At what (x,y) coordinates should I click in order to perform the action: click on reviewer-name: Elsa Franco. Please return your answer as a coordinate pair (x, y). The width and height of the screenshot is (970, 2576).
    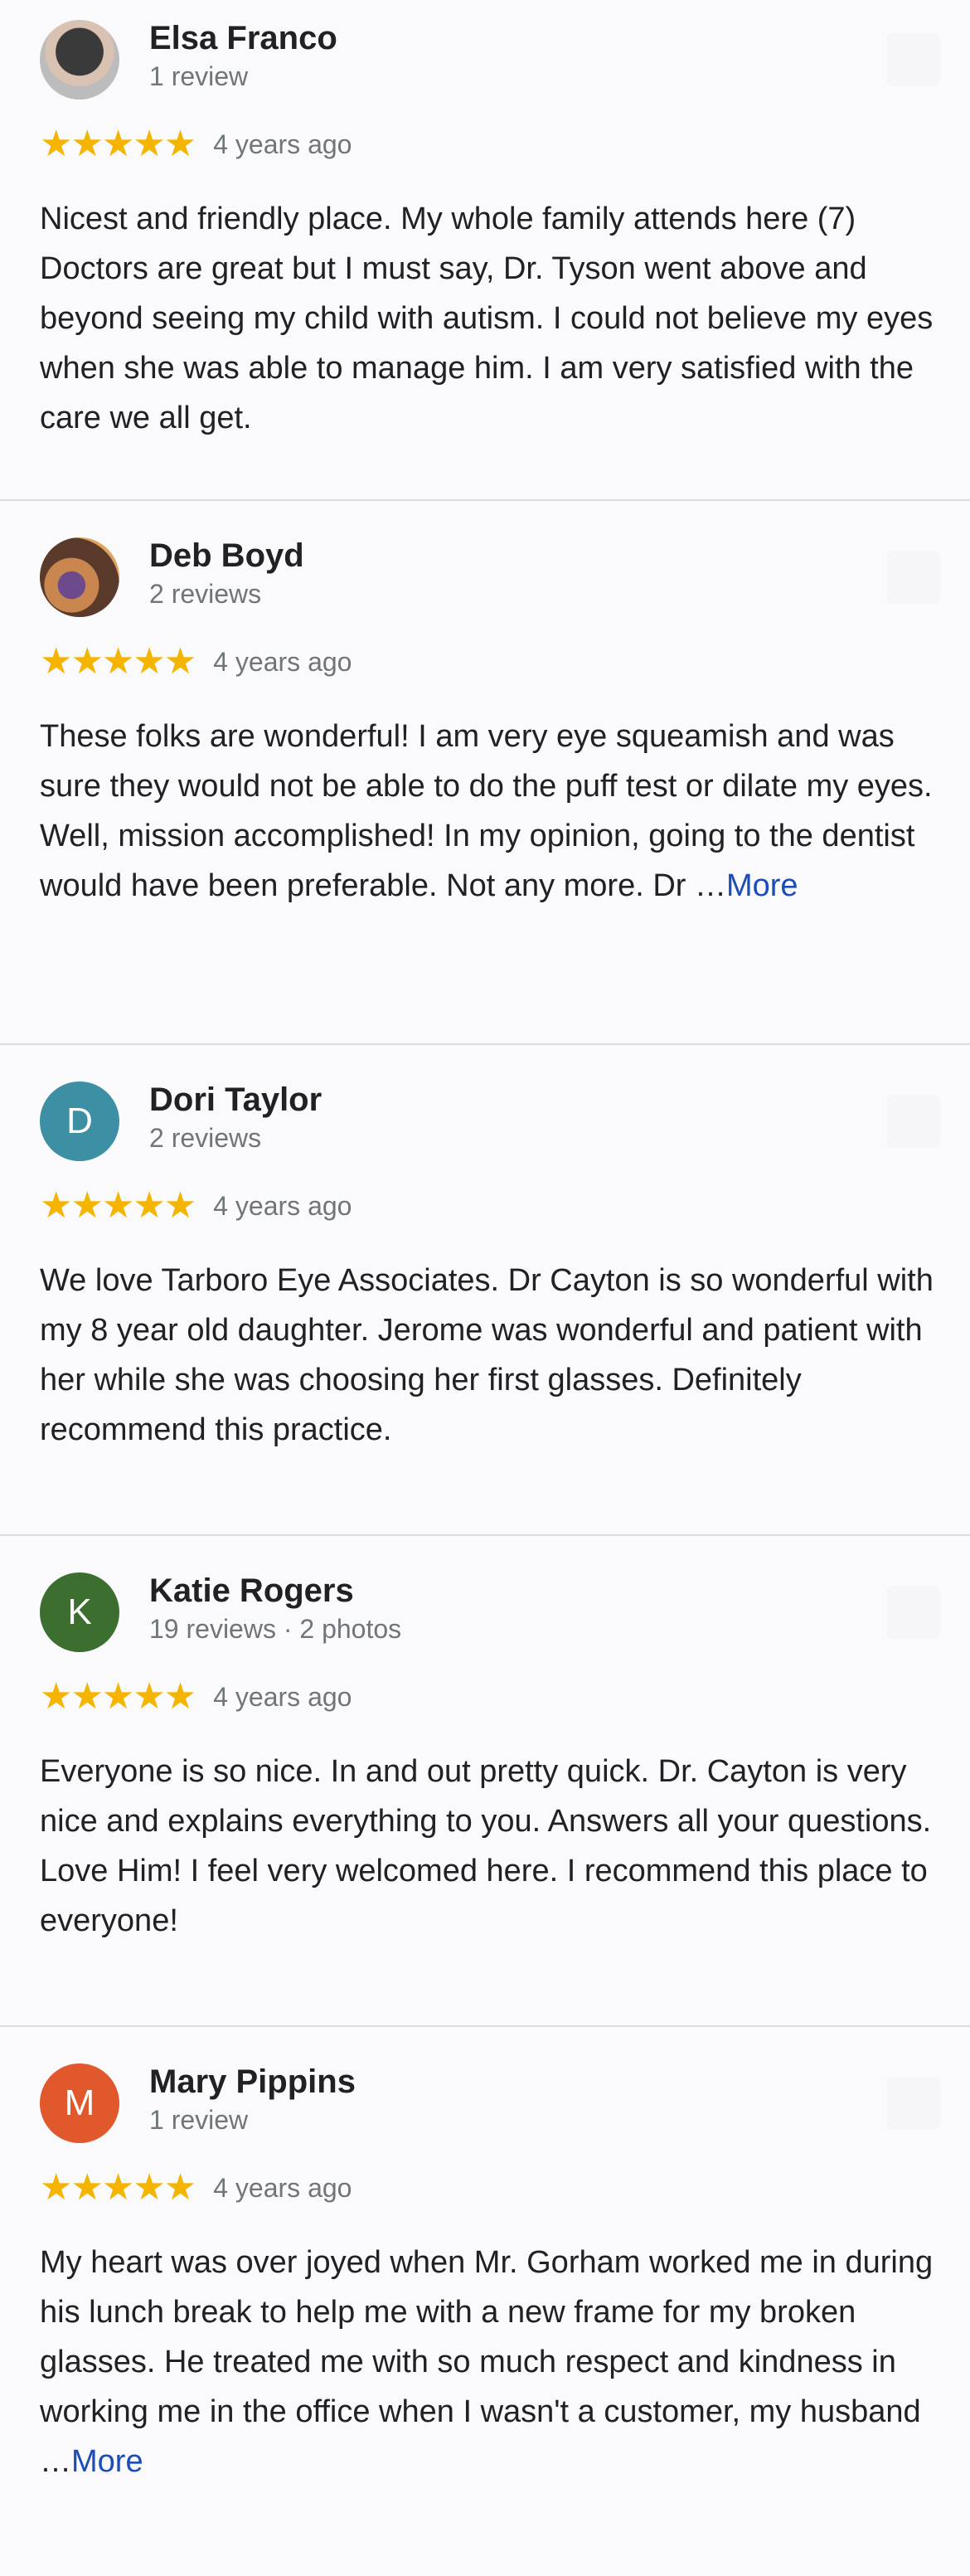
    Looking at the image, I should click on (243, 38).